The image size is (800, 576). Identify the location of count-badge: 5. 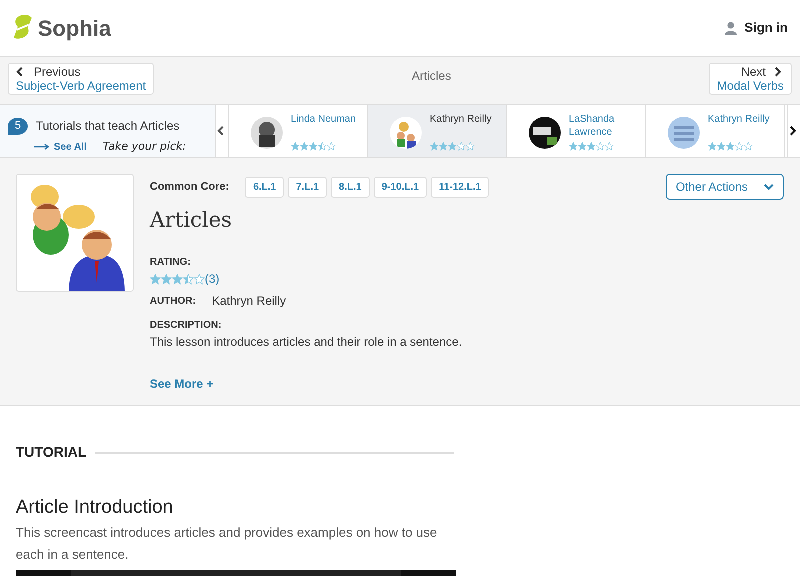
(18, 126).